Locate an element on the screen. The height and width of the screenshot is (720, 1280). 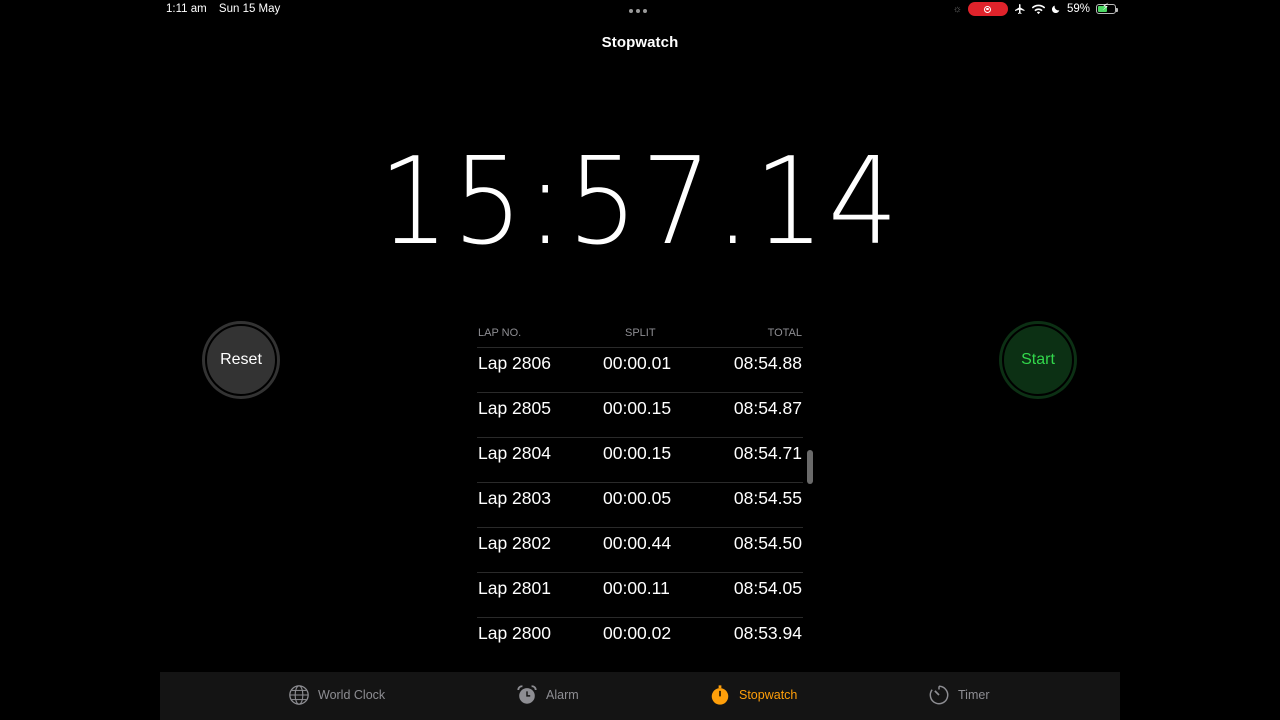
tab-label: World Clock is located at coordinates (352, 695).